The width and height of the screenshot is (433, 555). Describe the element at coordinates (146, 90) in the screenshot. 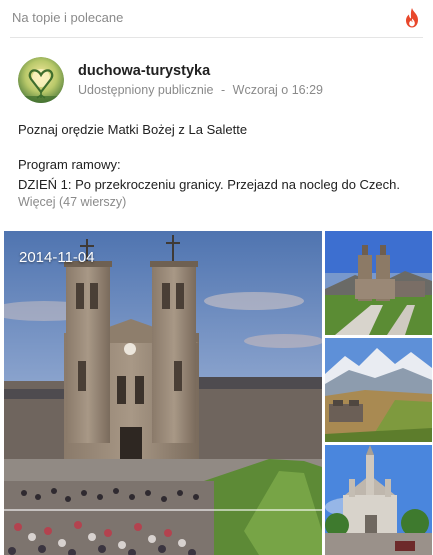

I see `visibility-label: Udostępniony publicznie` at that location.